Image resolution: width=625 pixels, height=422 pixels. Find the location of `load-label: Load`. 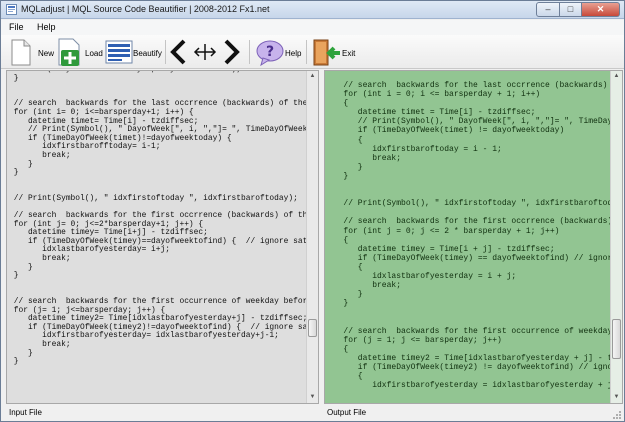

load-label: Load is located at coordinates (94, 53).